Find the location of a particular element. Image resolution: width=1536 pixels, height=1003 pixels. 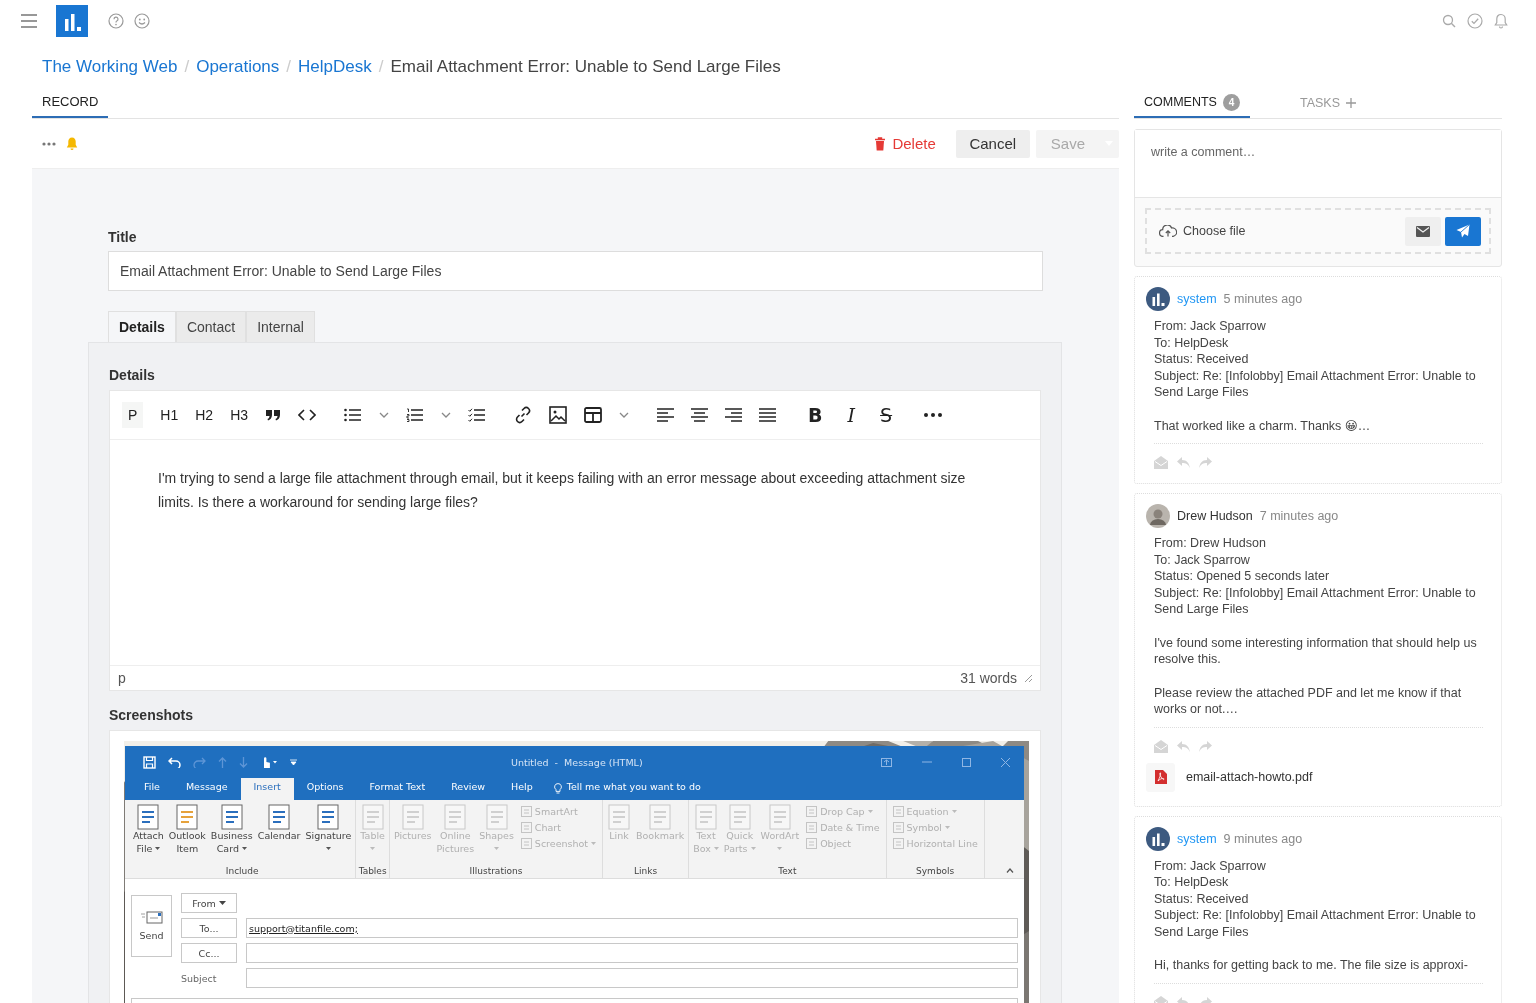

help-icon is located at coordinates (116, 21).